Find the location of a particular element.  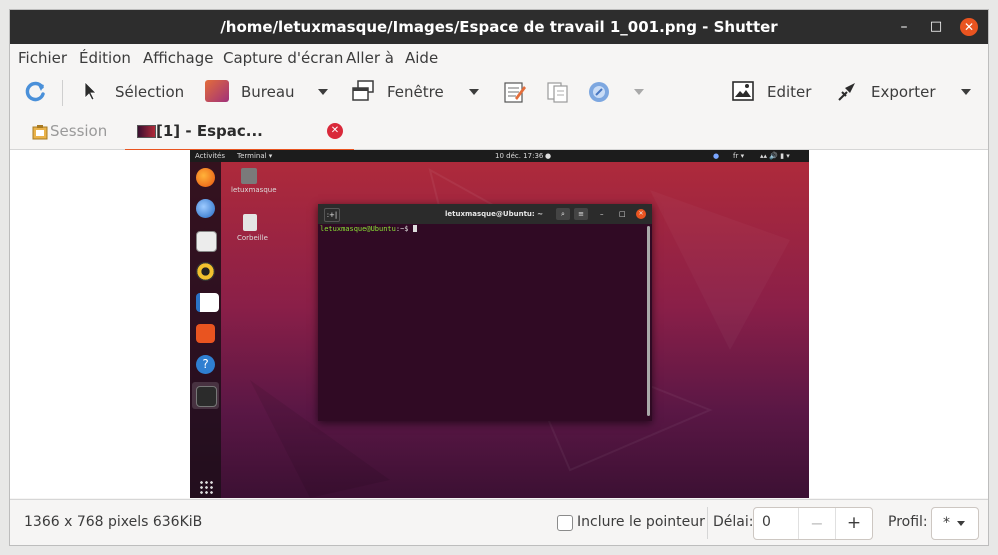

toolbar-separator is located at coordinates (62, 93).